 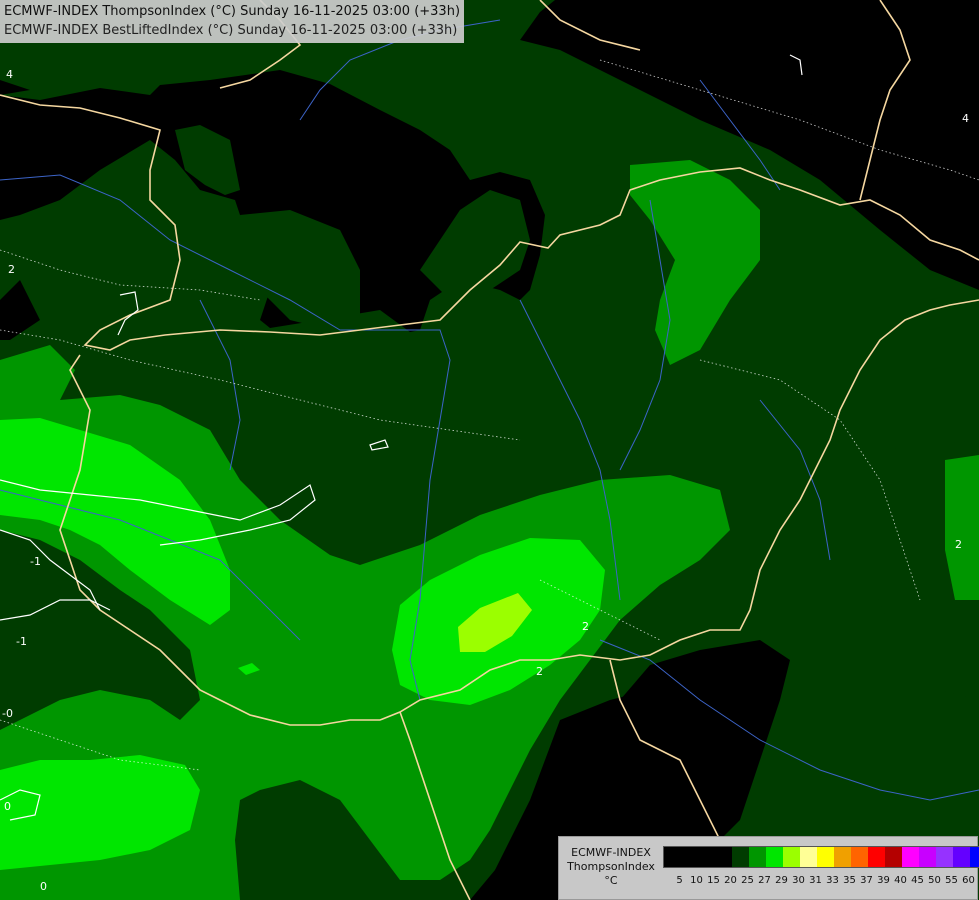 What do you see at coordinates (968, 880) in the screenshot?
I see `legend-tick: 60` at bounding box center [968, 880].